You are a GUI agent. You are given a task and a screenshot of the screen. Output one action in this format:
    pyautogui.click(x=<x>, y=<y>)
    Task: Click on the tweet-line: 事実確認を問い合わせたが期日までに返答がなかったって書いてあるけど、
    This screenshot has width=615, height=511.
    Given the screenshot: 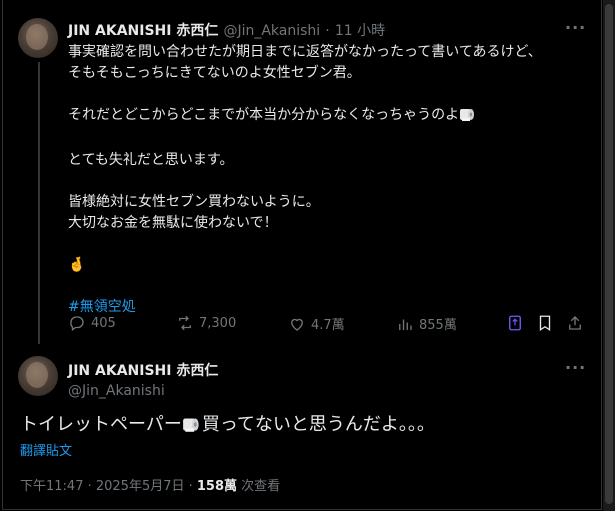 What is the action you would take?
    pyautogui.click(x=305, y=52)
    